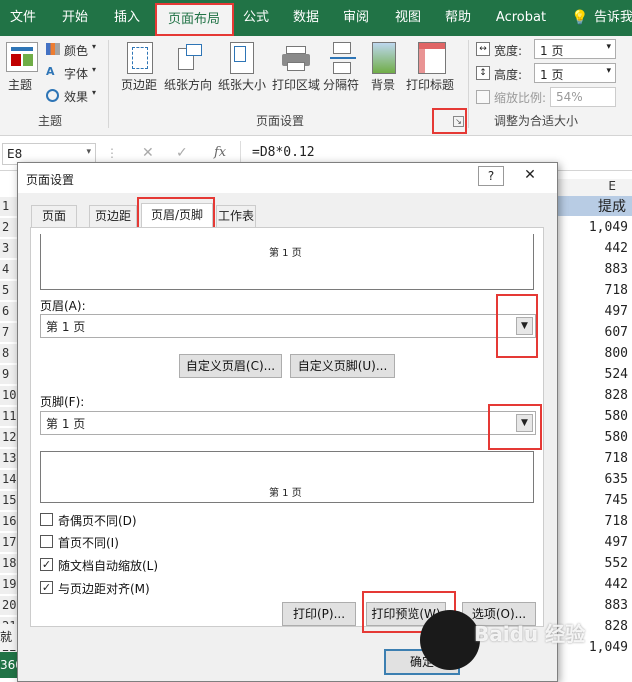  I want to click on tab-home: 开始, so click(75, 18).